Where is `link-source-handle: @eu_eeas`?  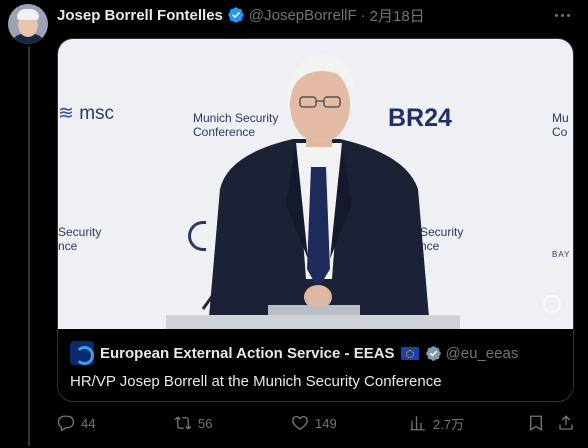 link-source-handle: @eu_eeas is located at coordinates (482, 353).